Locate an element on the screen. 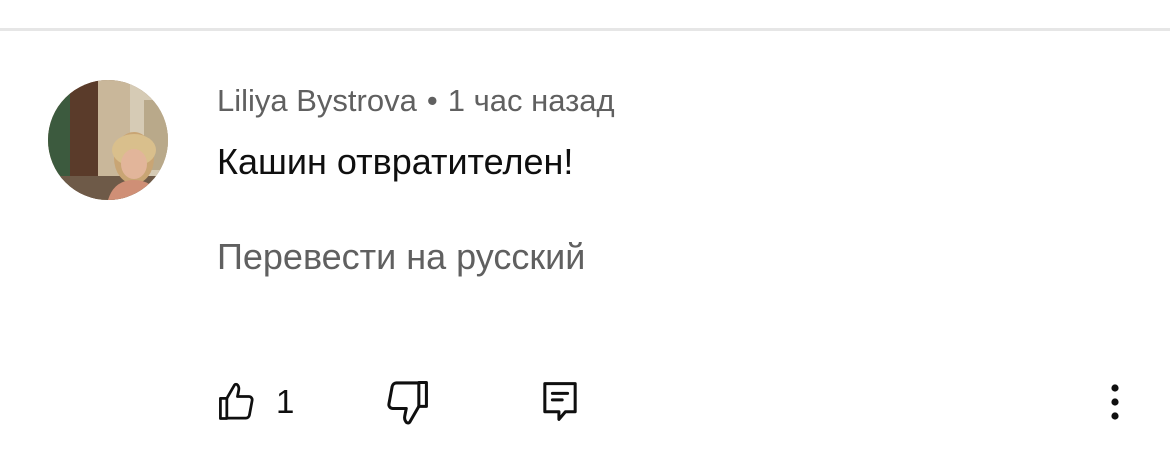 The height and width of the screenshot is (465, 1170). comment-text: Кашин отвратителен! is located at coordinates (395, 161).